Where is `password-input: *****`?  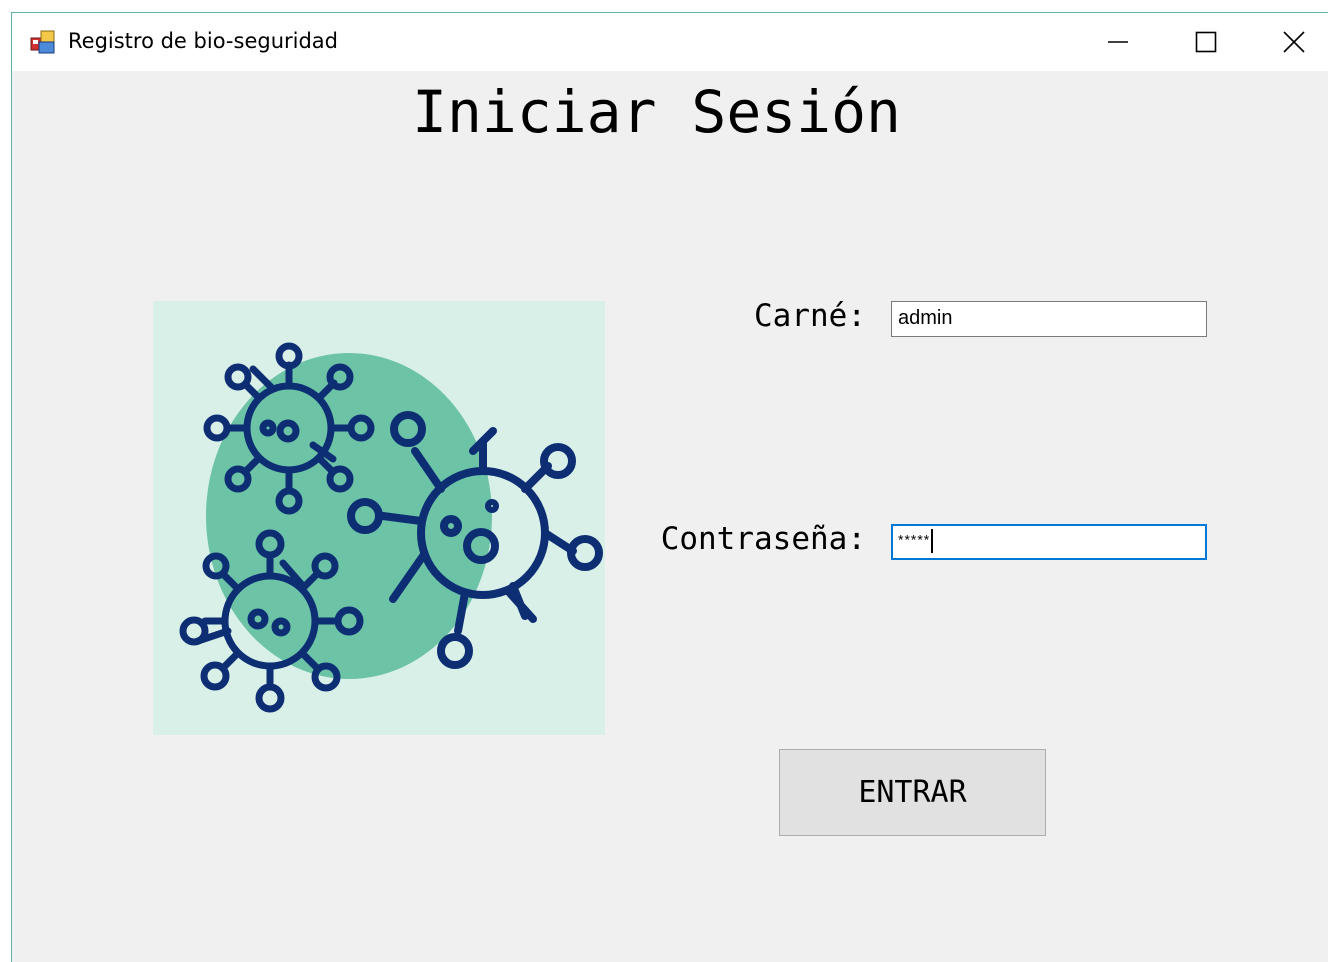 password-input: ***** is located at coordinates (1049, 542).